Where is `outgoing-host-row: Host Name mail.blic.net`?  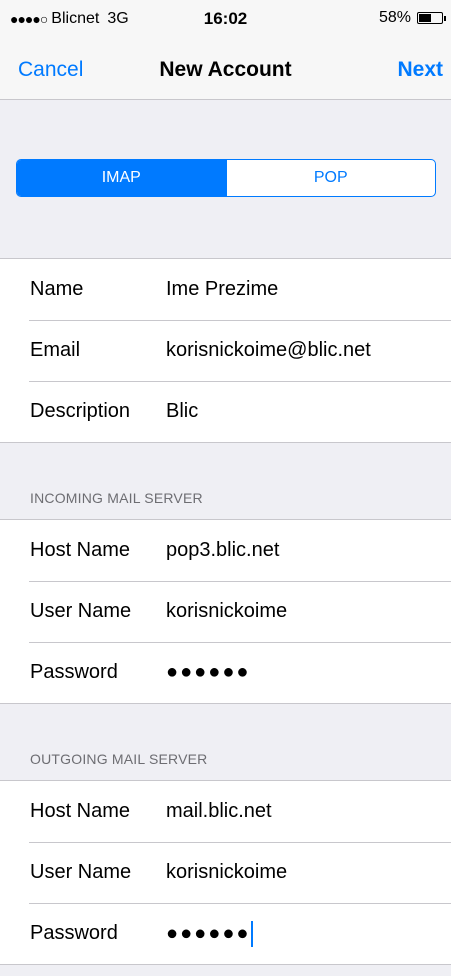 outgoing-host-row: Host Name mail.blic.net is located at coordinates (225, 811).